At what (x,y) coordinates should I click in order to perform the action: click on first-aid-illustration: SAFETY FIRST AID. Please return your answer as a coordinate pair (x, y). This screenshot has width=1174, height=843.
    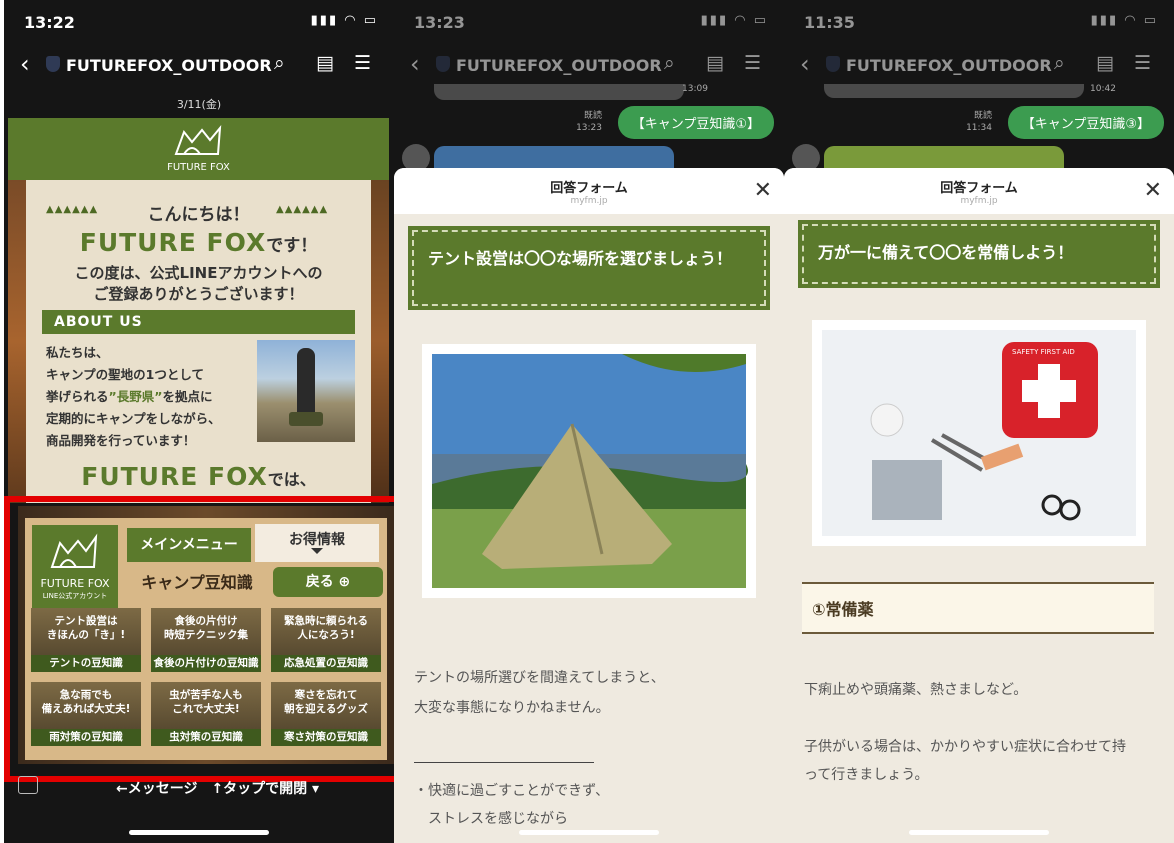
    Looking at the image, I should click on (979, 433).